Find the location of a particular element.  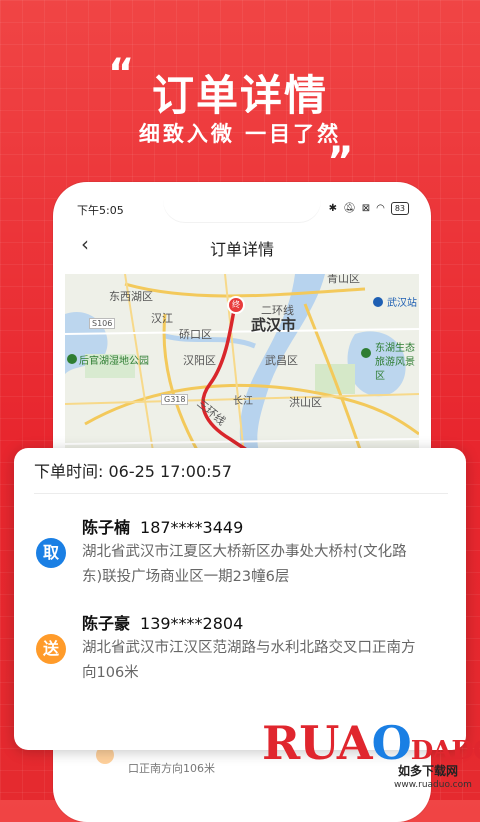

route-end-pin: 终 is located at coordinates (236, 305).